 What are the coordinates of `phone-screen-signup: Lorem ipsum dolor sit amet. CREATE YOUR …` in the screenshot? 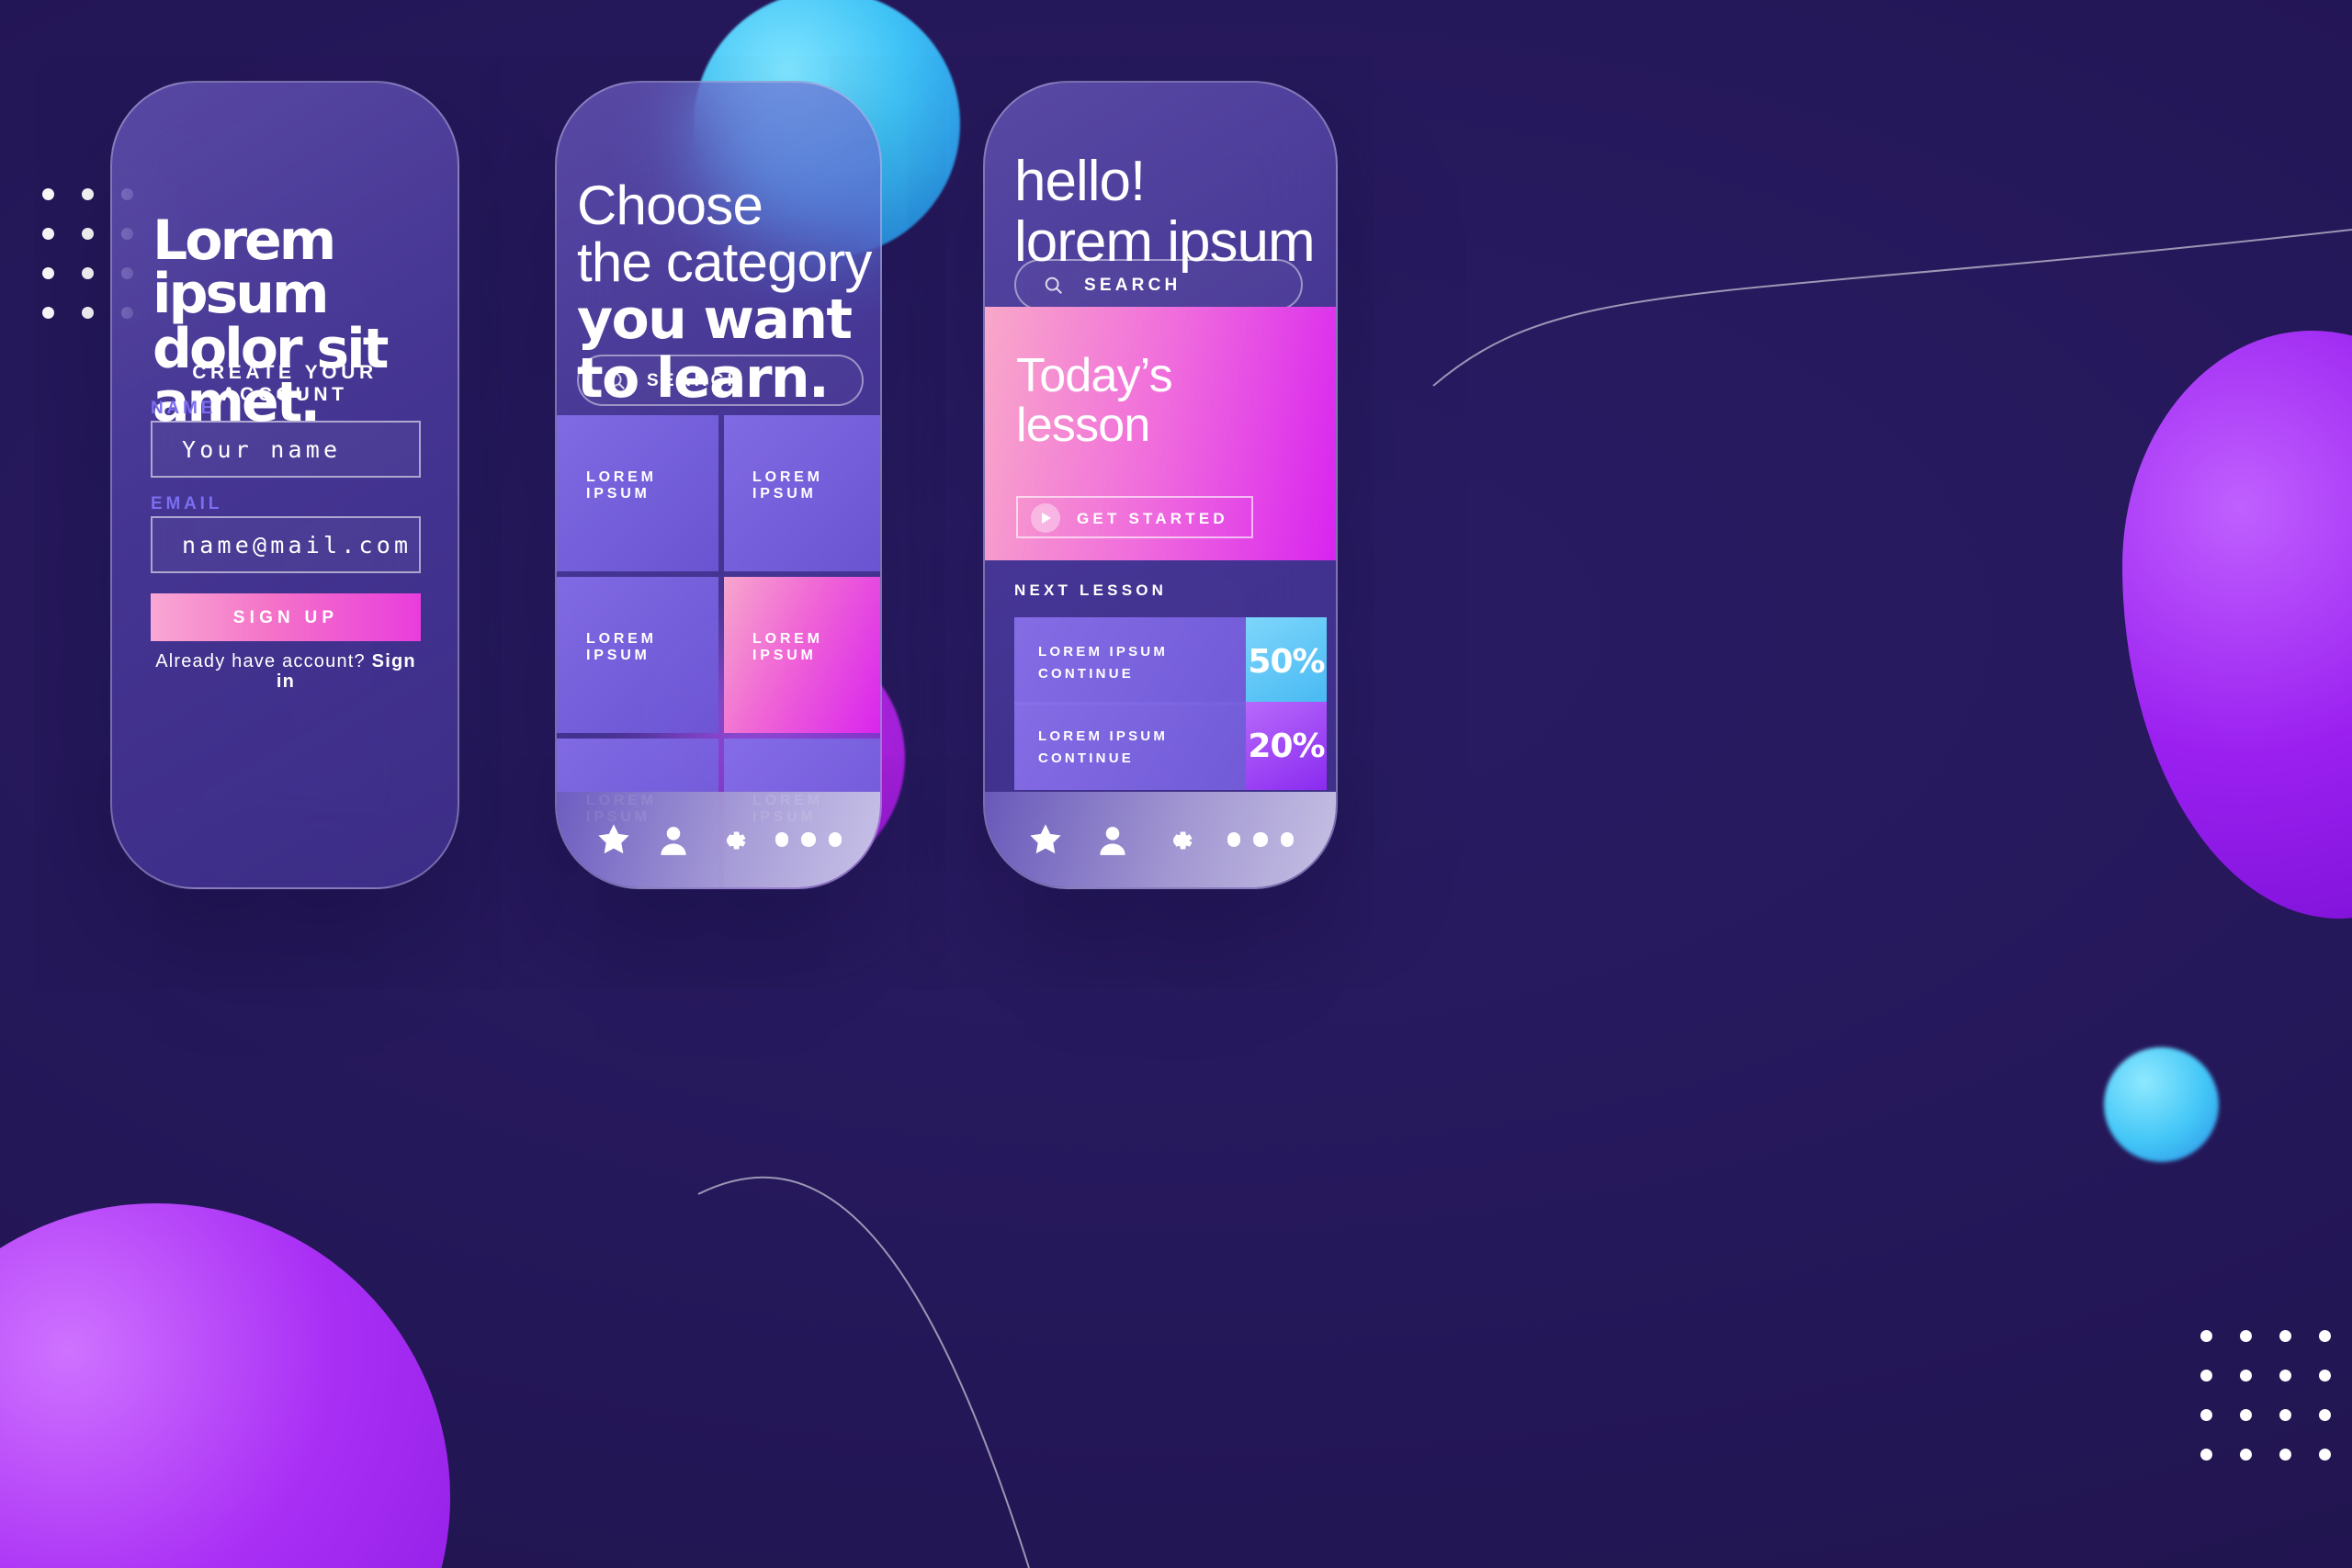 It's located at (284, 485).